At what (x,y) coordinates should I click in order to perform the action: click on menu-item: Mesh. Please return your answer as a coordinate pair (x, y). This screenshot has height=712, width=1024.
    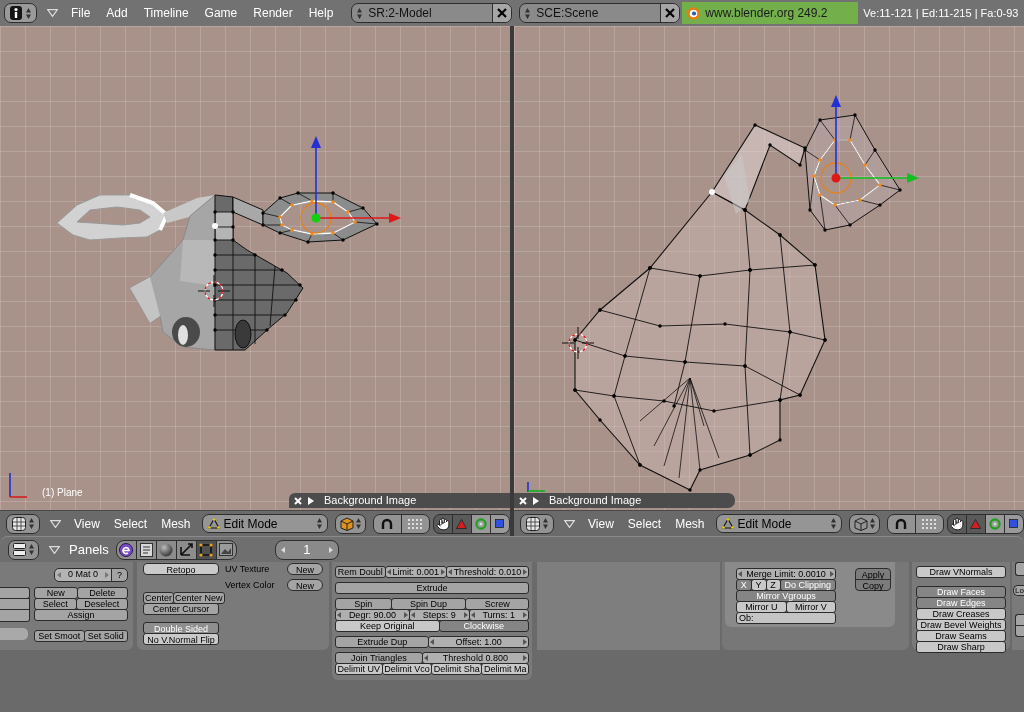
    Looking at the image, I should click on (176, 523).